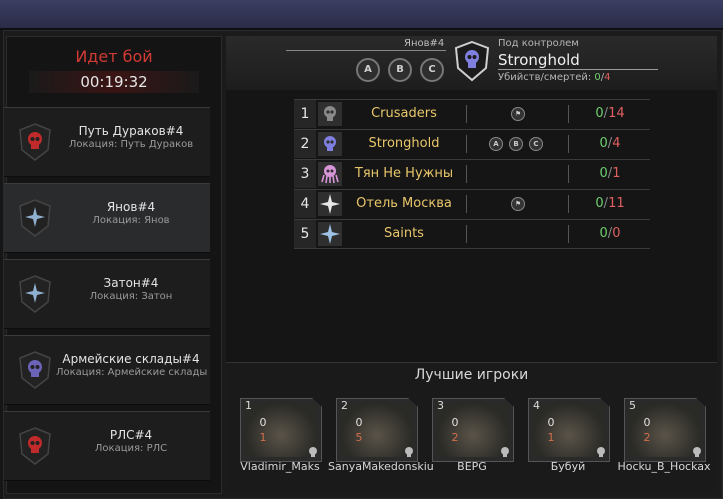 The height and width of the screenshot is (499, 723). Describe the element at coordinates (432, 70) in the screenshot. I see `capture-point-c: C` at that location.